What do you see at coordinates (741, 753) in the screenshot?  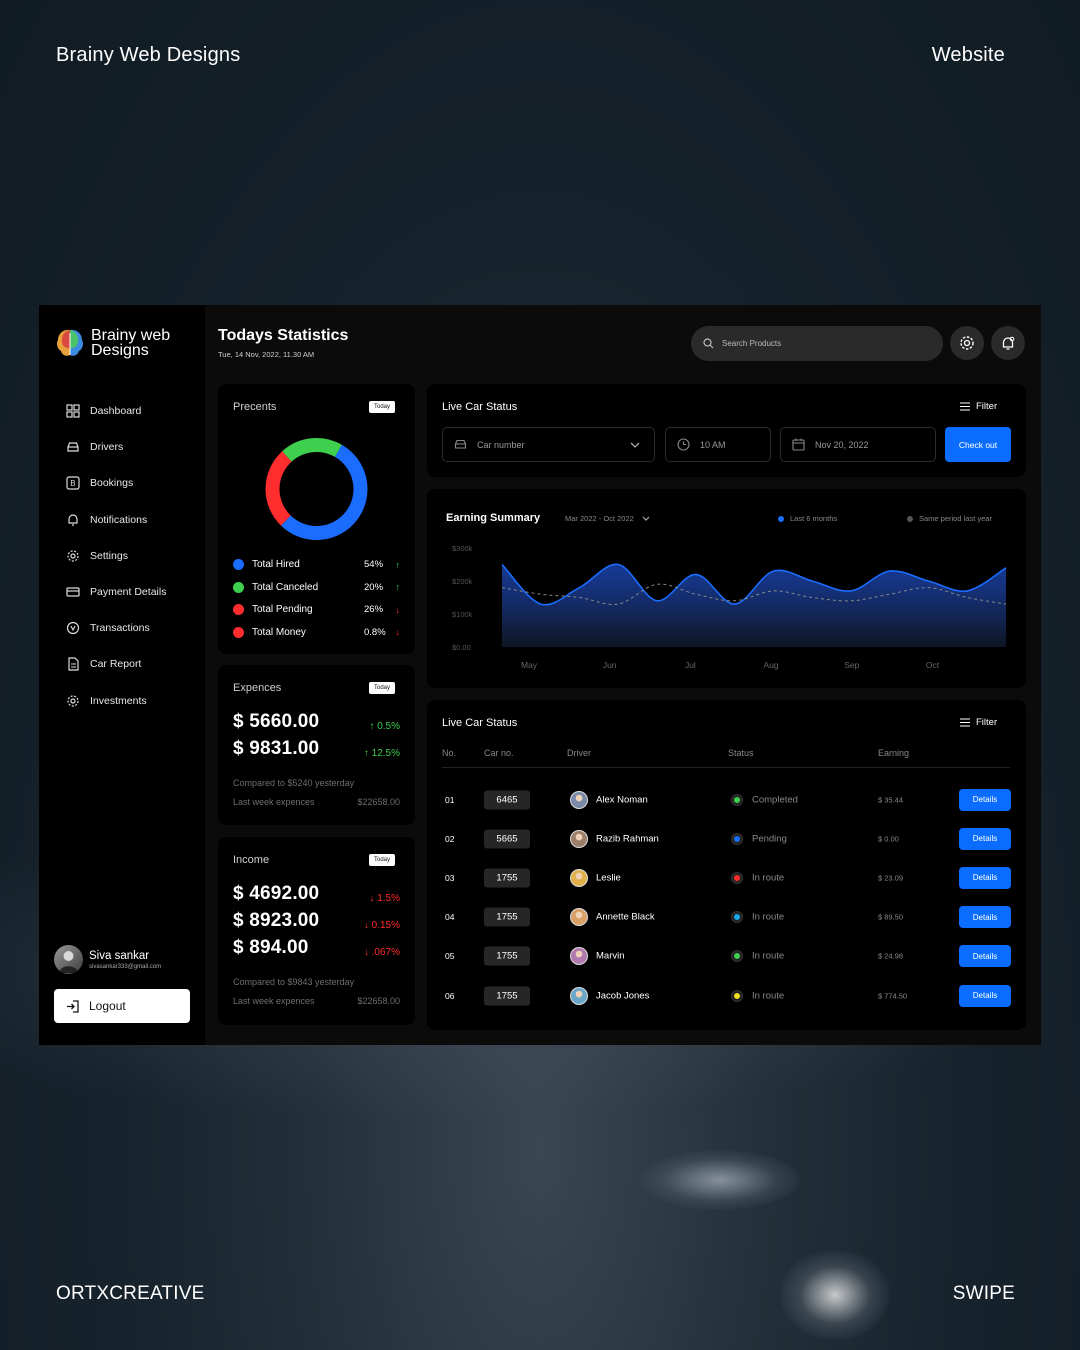 I see `column-header: Status` at bounding box center [741, 753].